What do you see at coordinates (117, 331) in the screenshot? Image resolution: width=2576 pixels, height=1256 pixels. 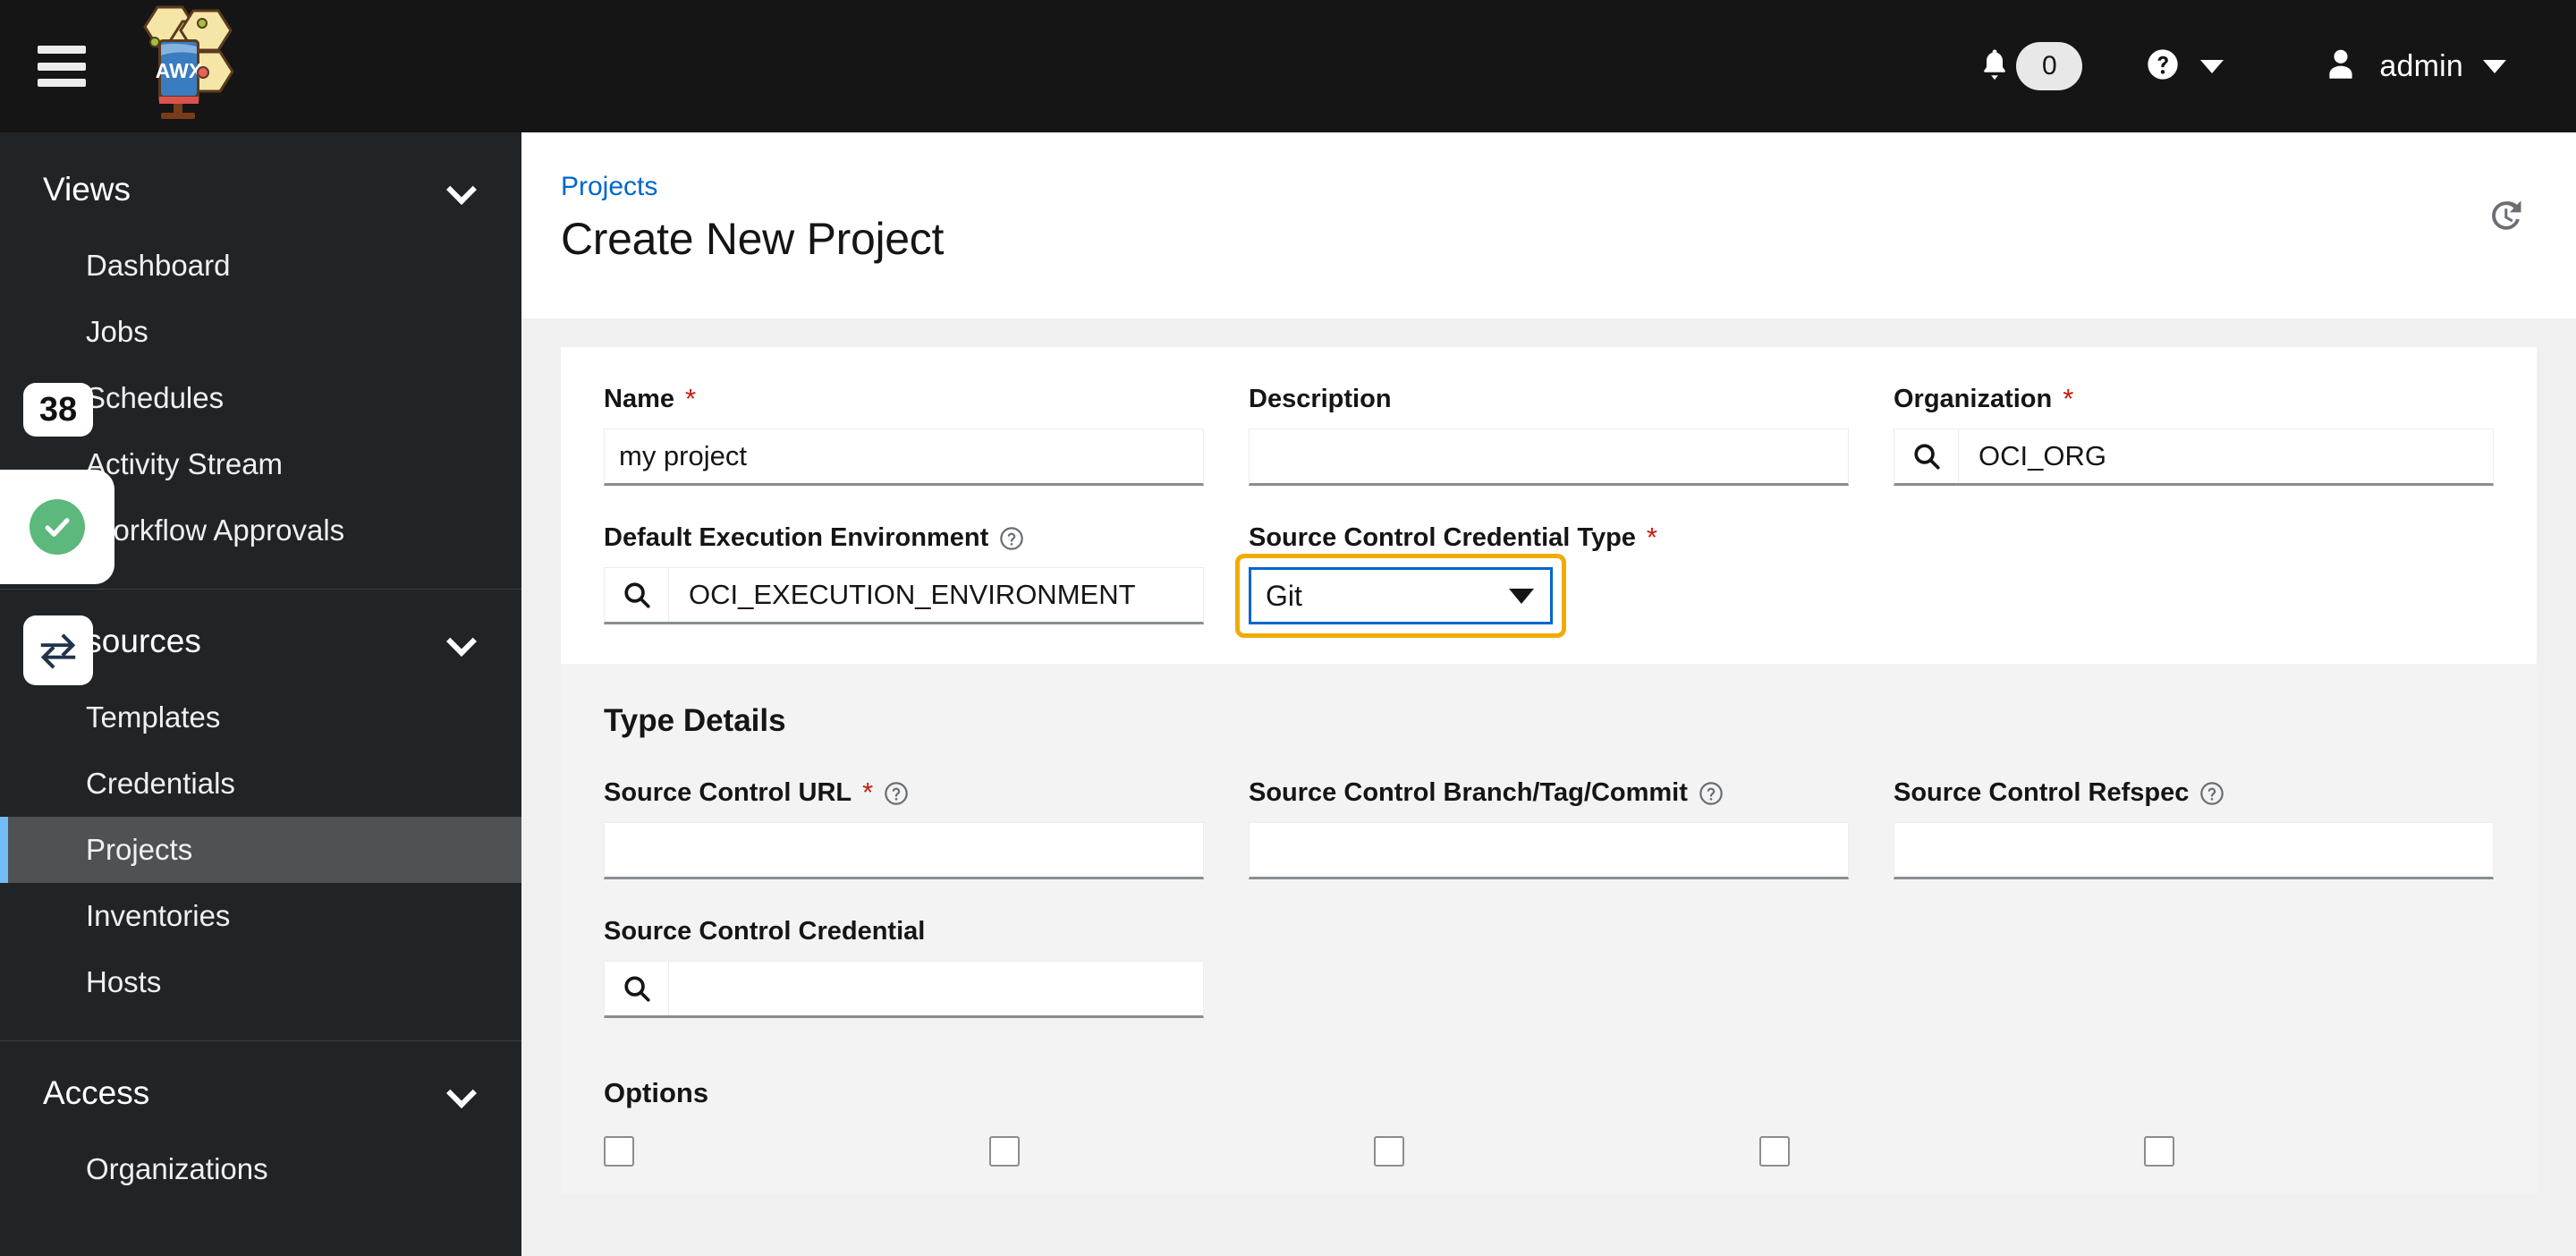 I see `sidebar-item-label: Jobs` at bounding box center [117, 331].